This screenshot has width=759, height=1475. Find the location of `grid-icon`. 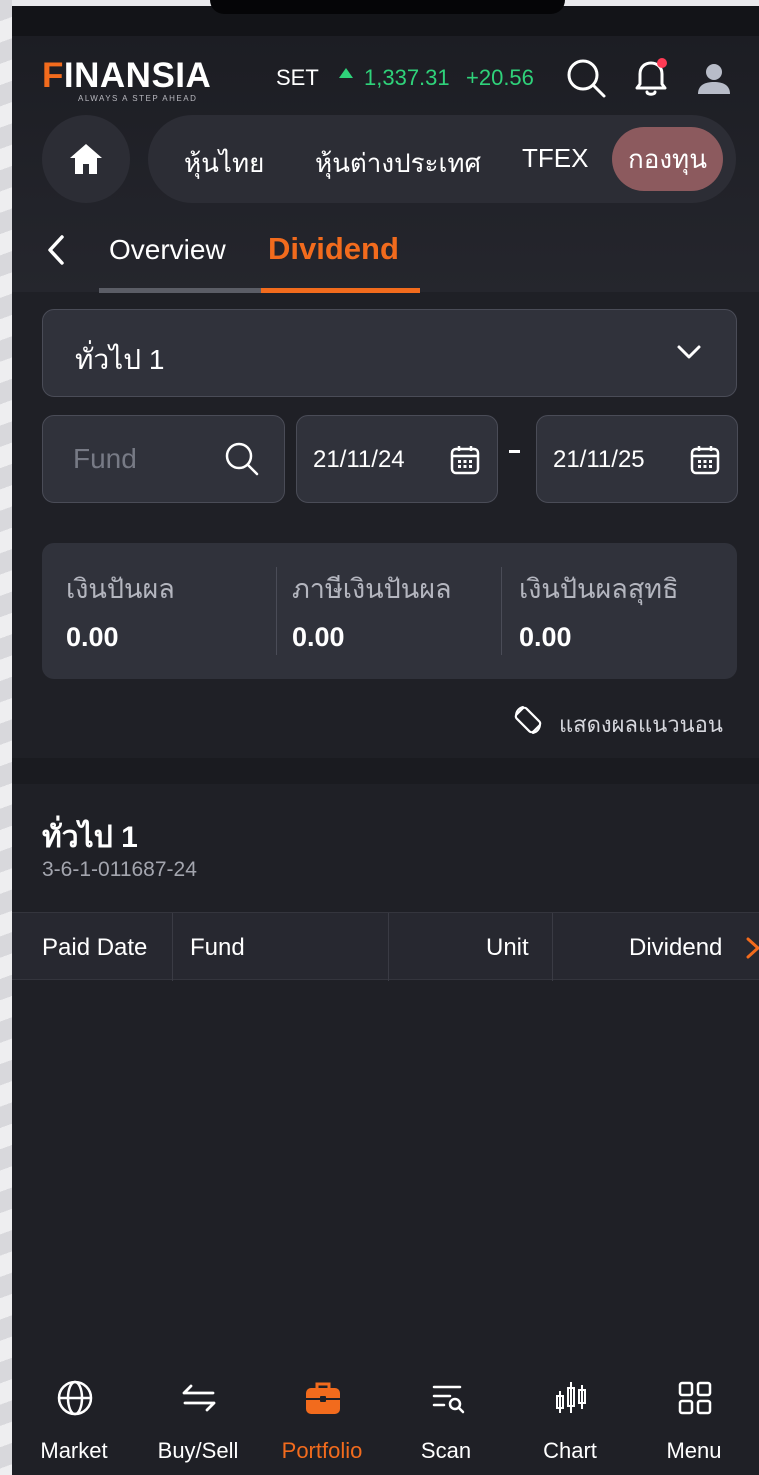

grid-icon is located at coordinates (695, 1398).